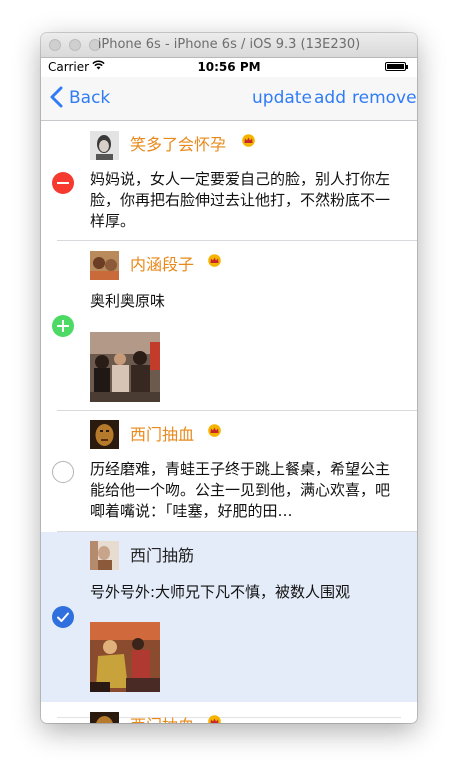 This screenshot has height=773, width=459. Describe the element at coordinates (63, 472) in the screenshot. I see `select-circle-icon` at that location.